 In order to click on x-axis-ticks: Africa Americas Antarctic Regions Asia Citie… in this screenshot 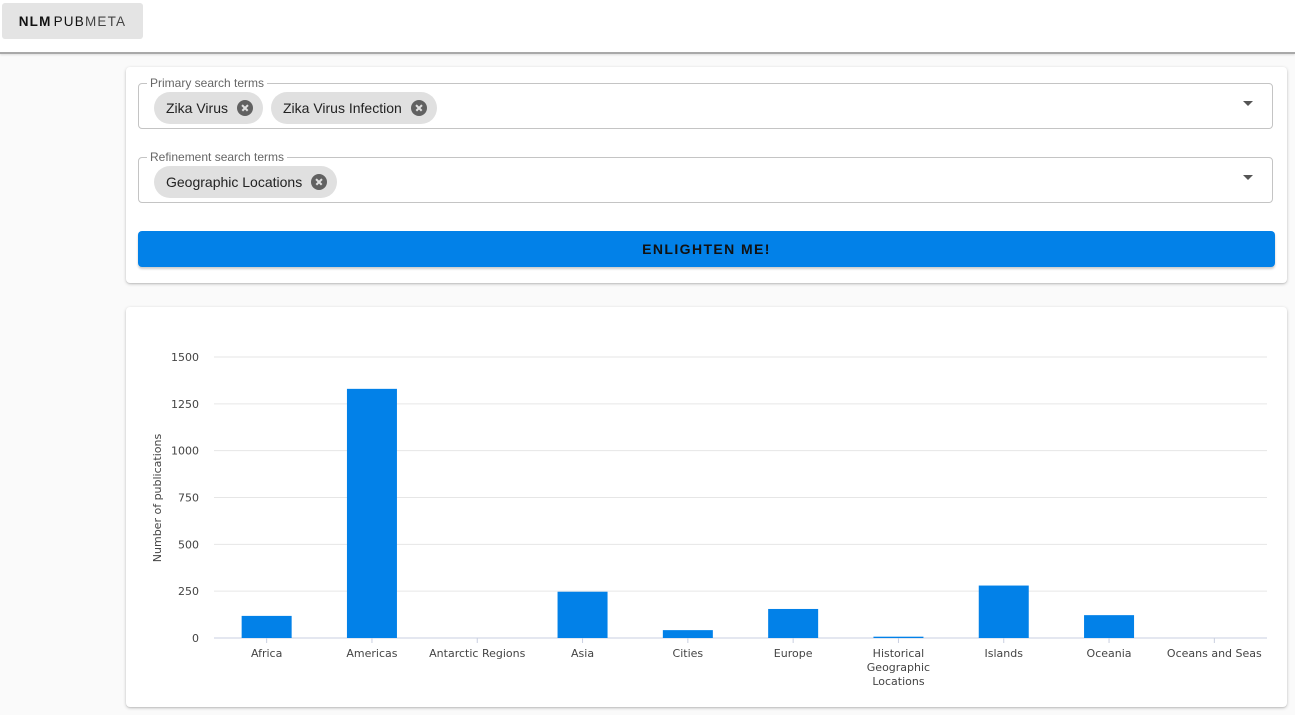, I will do `click(756, 663)`.